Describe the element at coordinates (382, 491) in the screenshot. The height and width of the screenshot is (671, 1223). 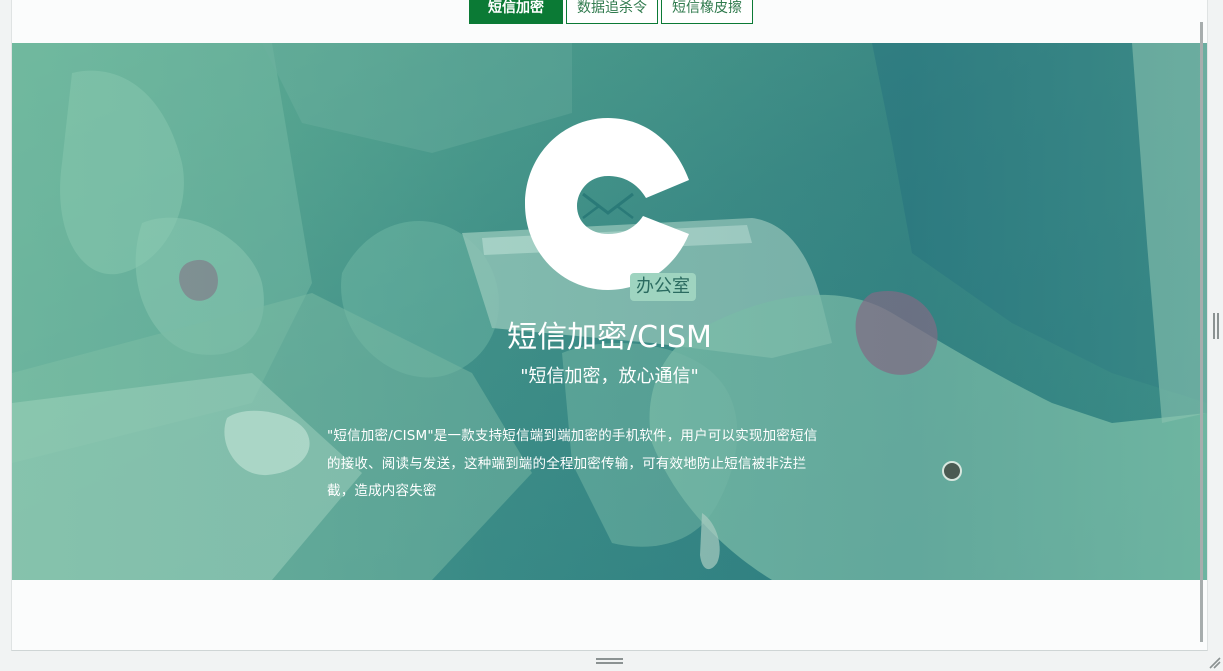
I see `hero-description-line: 截，造成内容失密` at that location.